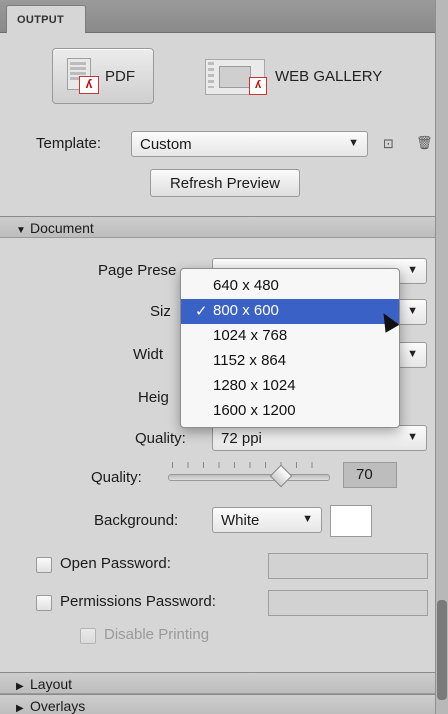 The height and width of the screenshot is (714, 448). What do you see at coordinates (137, 270) in the screenshot?
I see `page-preset-label: Page Prese` at bounding box center [137, 270].